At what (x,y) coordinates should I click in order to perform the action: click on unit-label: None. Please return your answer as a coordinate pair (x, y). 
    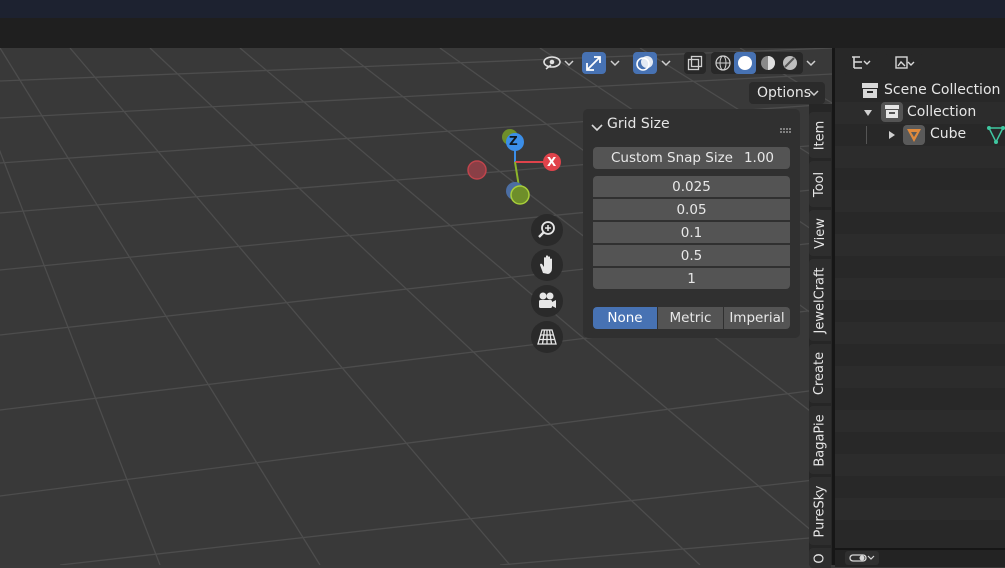
    Looking at the image, I should click on (625, 318).